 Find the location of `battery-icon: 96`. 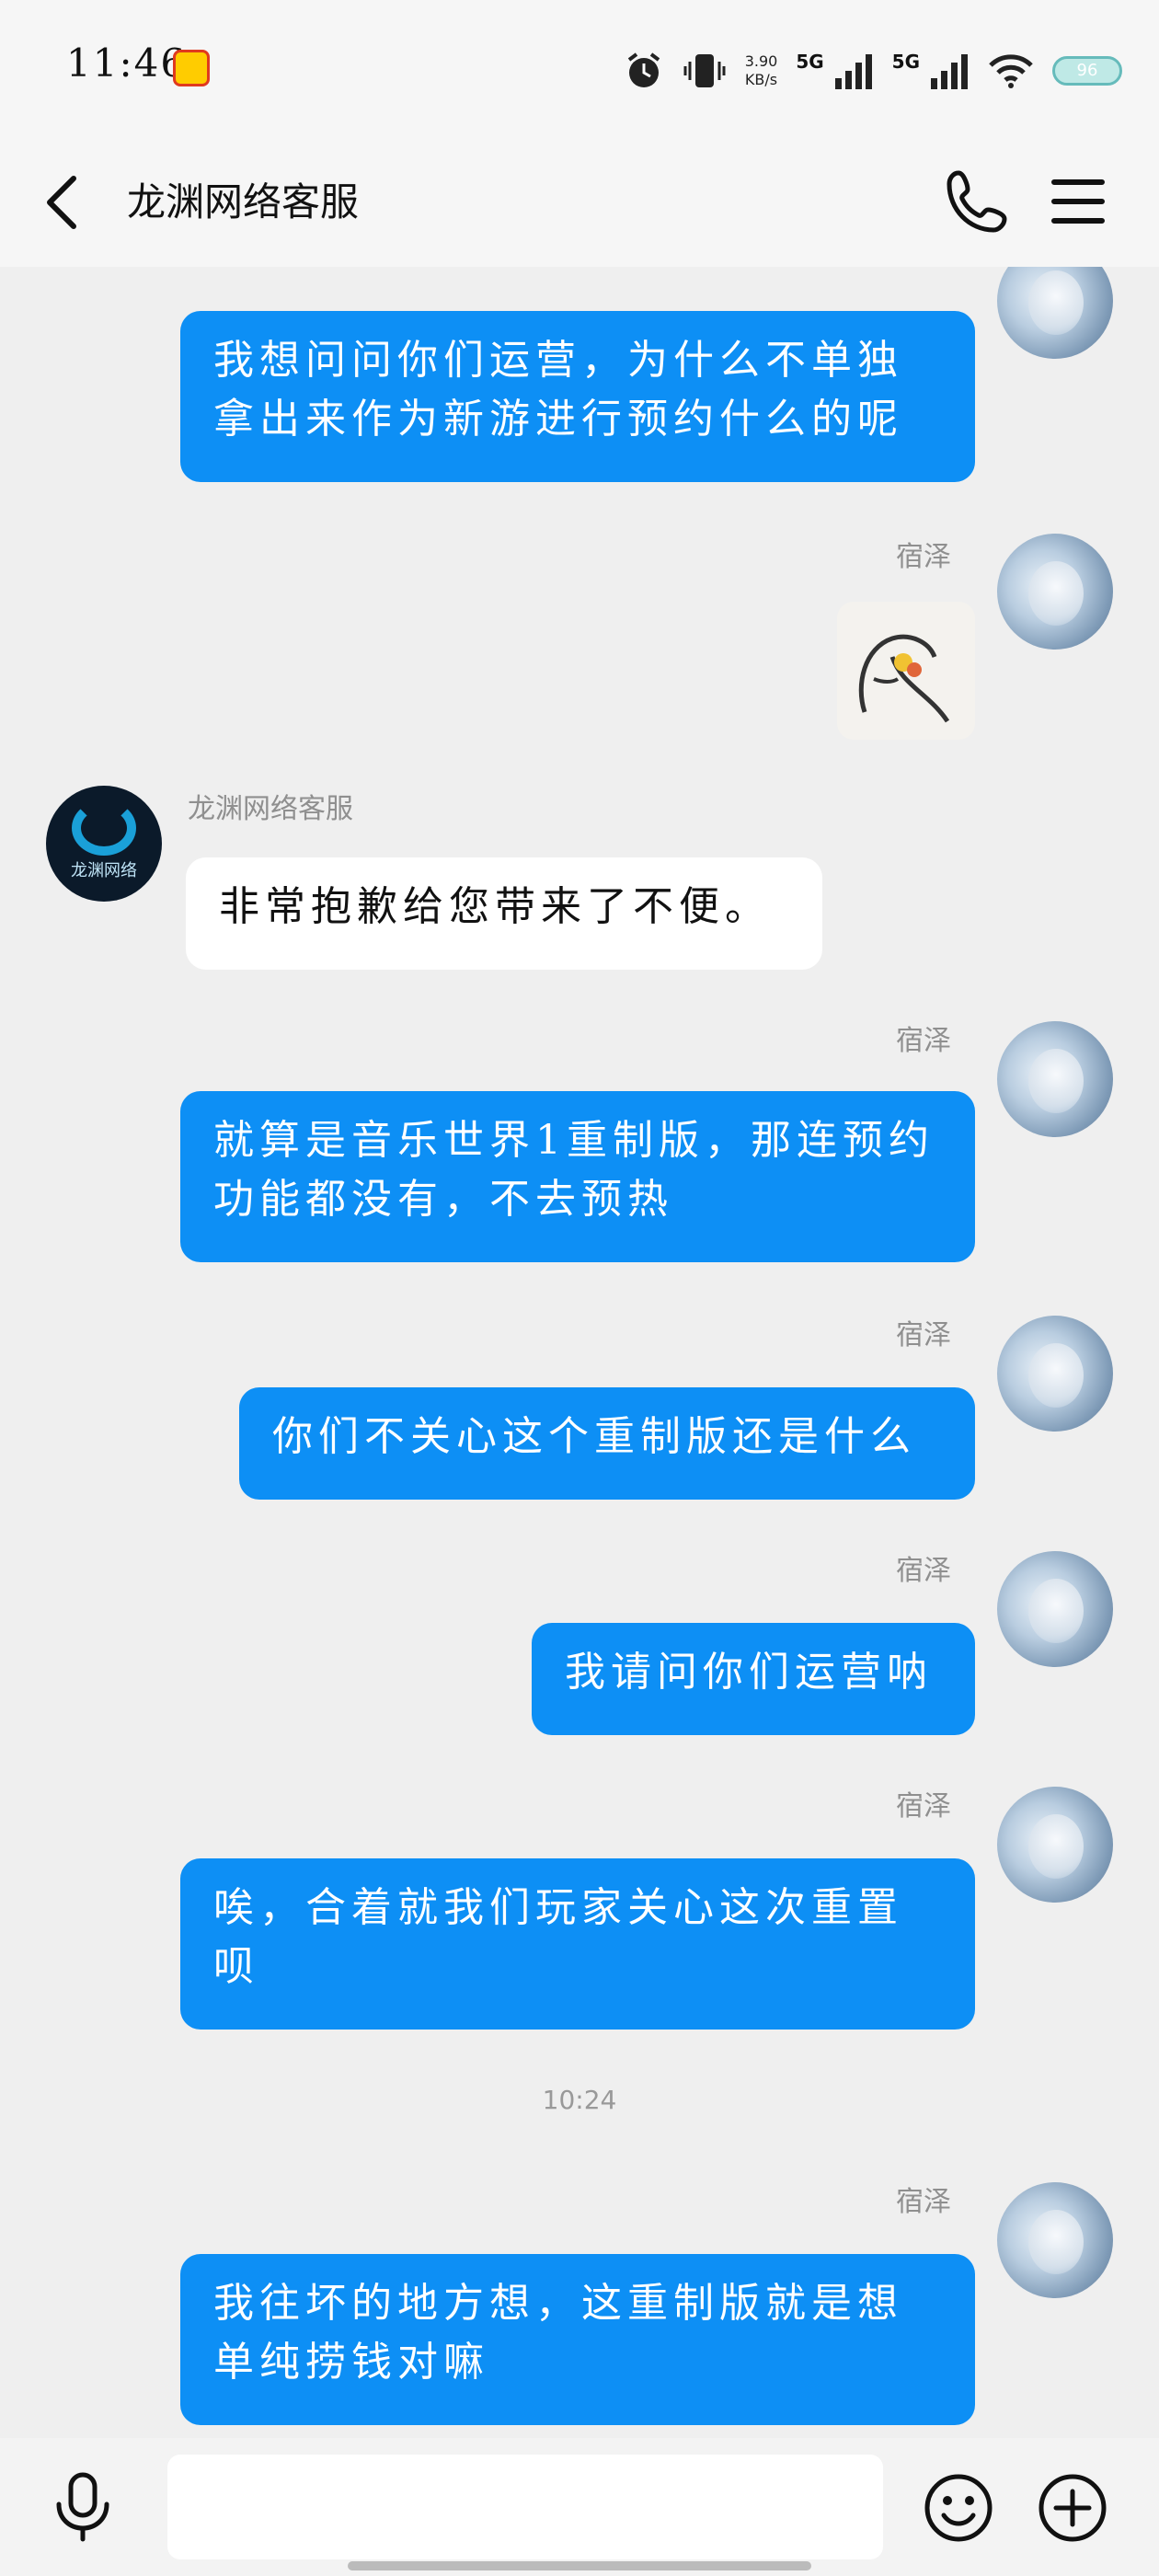

battery-icon: 96 is located at coordinates (1087, 71).